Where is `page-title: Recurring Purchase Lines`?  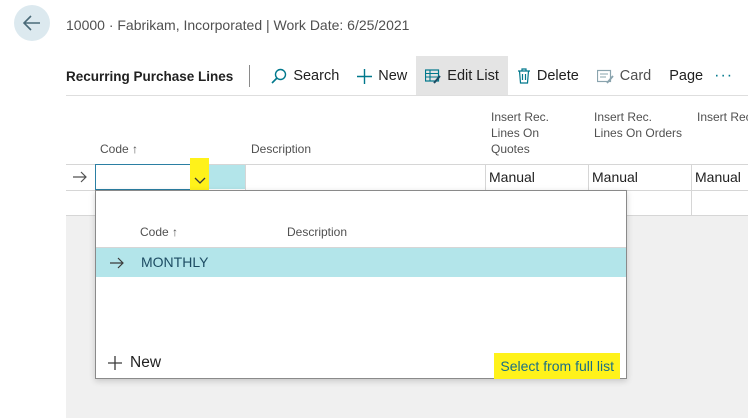 page-title: Recurring Purchase Lines is located at coordinates (150, 76).